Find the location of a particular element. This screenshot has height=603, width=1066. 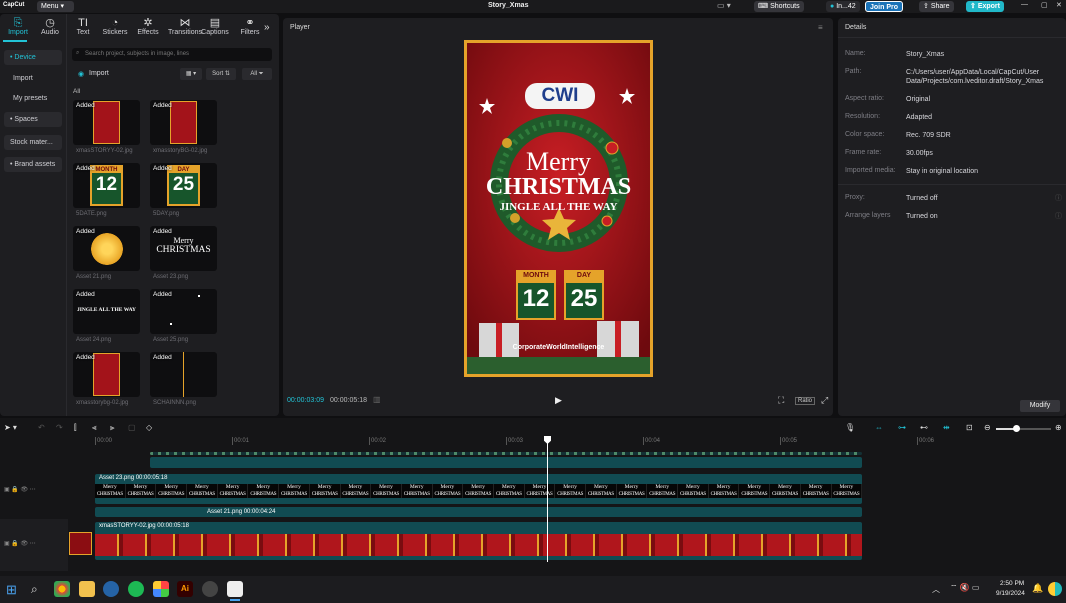

media-thumbnail: JINGLE ALL THE WAY Added is located at coordinates (106, 311).